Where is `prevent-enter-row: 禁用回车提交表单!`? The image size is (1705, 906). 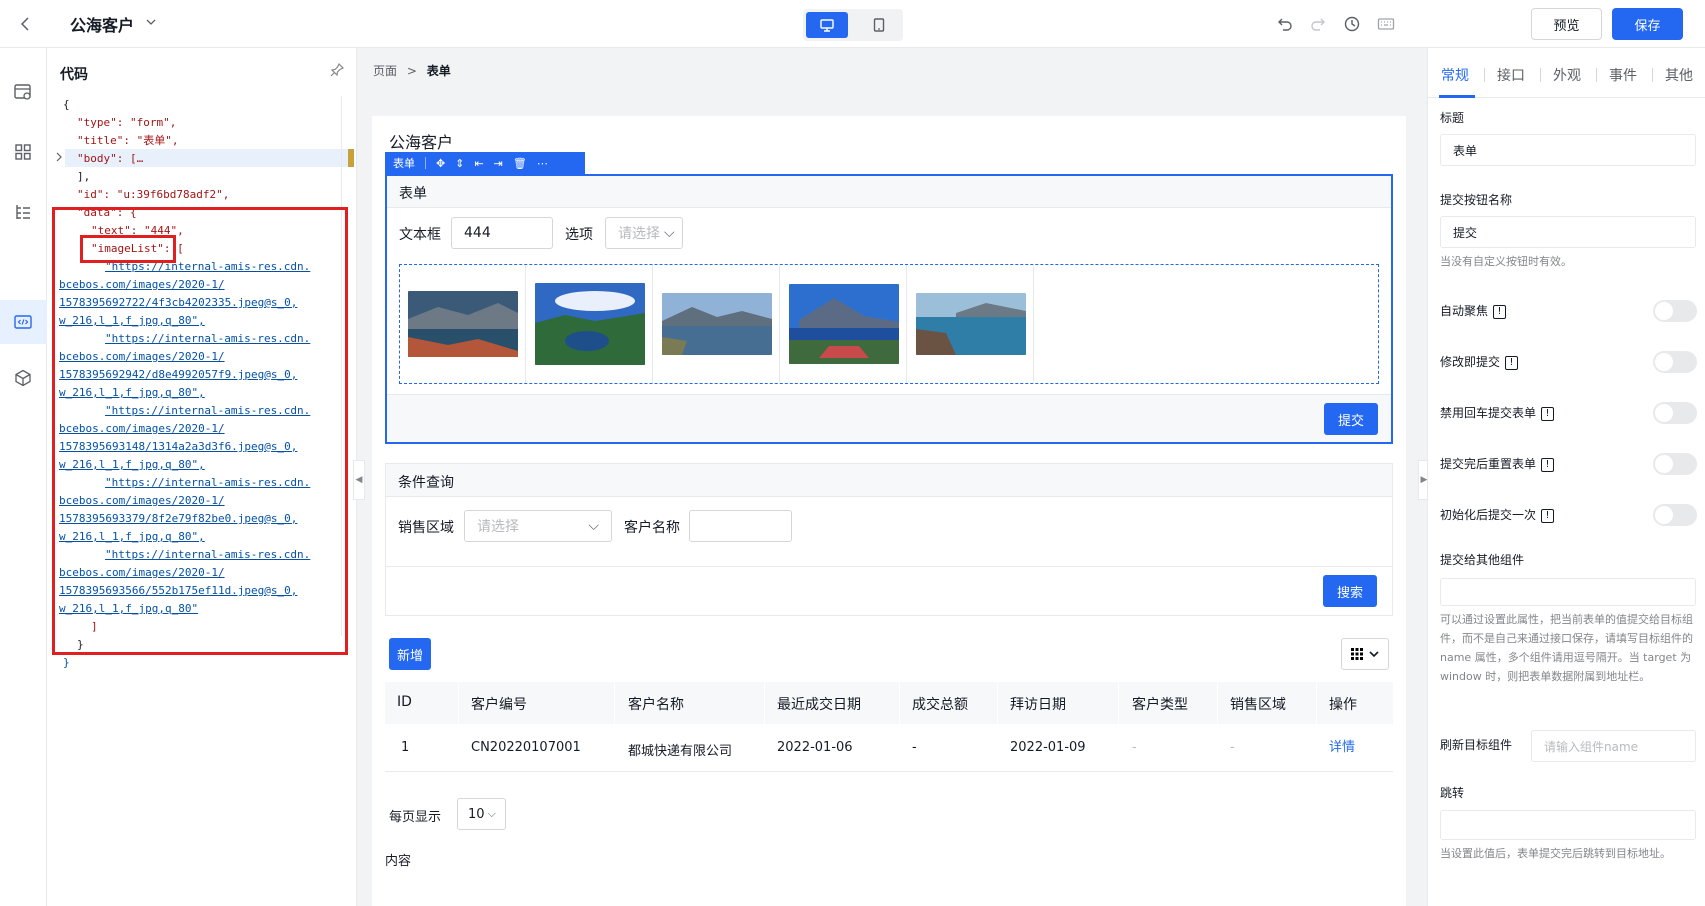
prevent-enter-row: 禁用回车提交表单! is located at coordinates (1497, 412).